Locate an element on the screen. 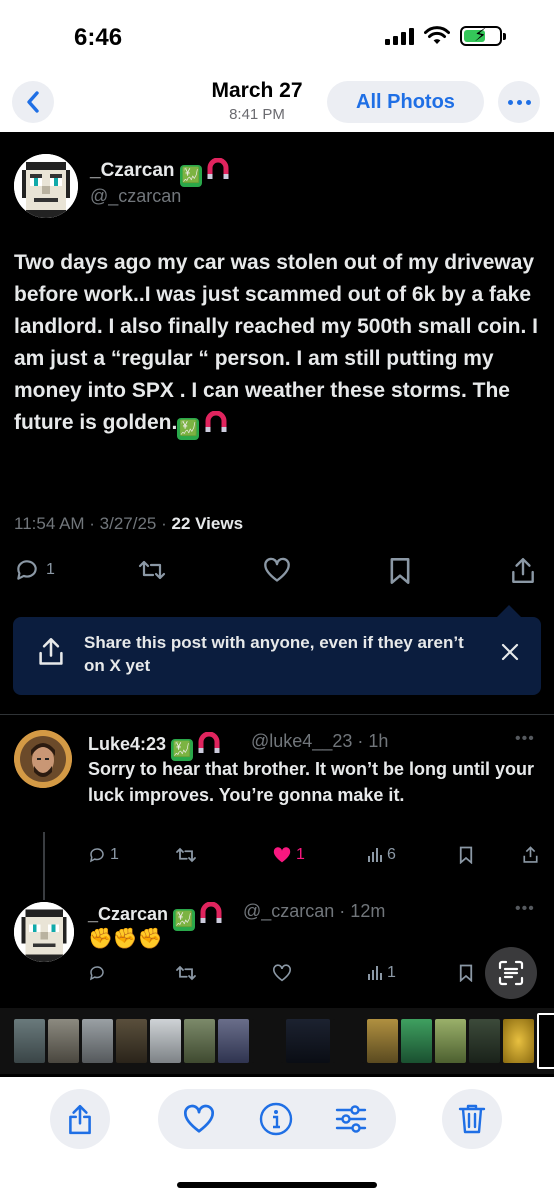 This screenshot has height=1199, width=554. view-count: 22 is located at coordinates (181, 523).